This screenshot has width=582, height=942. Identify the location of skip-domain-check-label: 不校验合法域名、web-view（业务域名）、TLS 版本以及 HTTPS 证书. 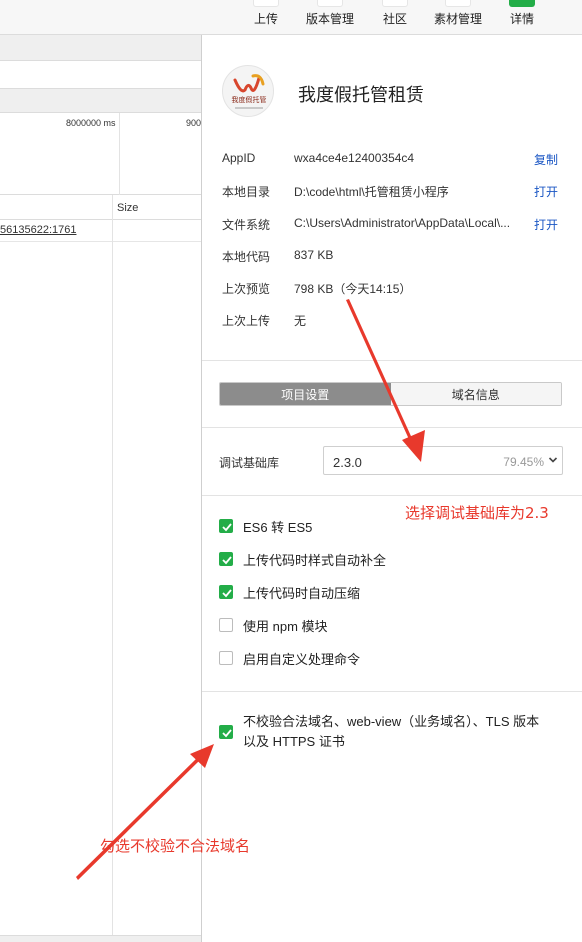
(393, 732).